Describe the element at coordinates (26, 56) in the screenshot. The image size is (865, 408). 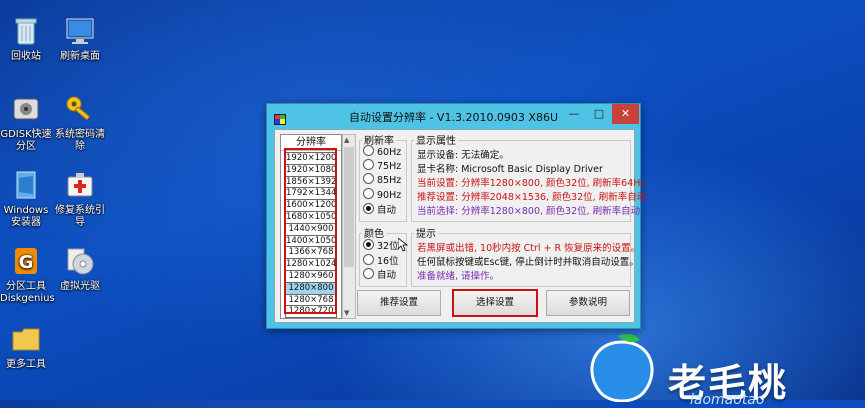
I see `desktop-icon-label: 回收站` at that location.